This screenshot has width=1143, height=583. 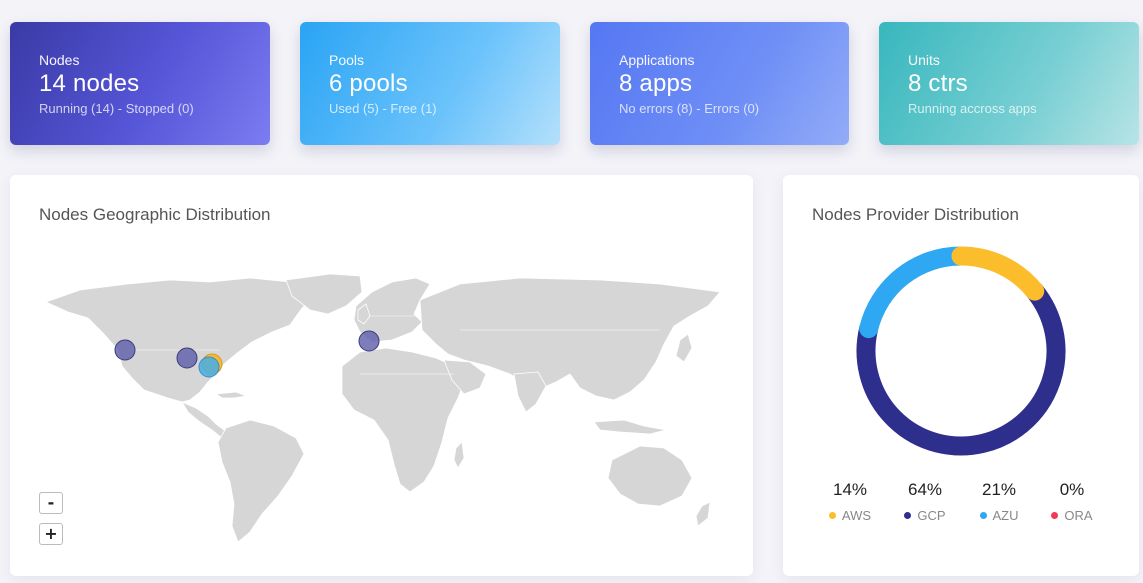 What do you see at coordinates (403, 420) in the screenshot?
I see `africa-land` at bounding box center [403, 420].